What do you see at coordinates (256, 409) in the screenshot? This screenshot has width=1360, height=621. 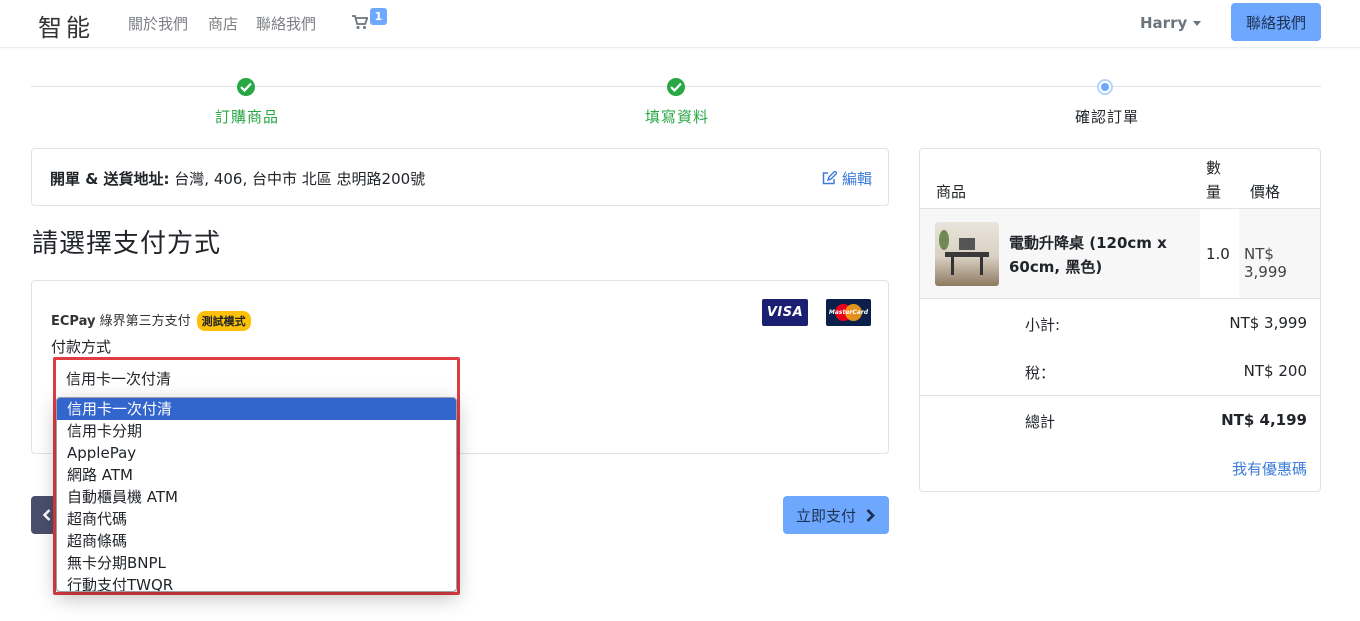 I see `payment-option: 信用卡一次付清` at bounding box center [256, 409].